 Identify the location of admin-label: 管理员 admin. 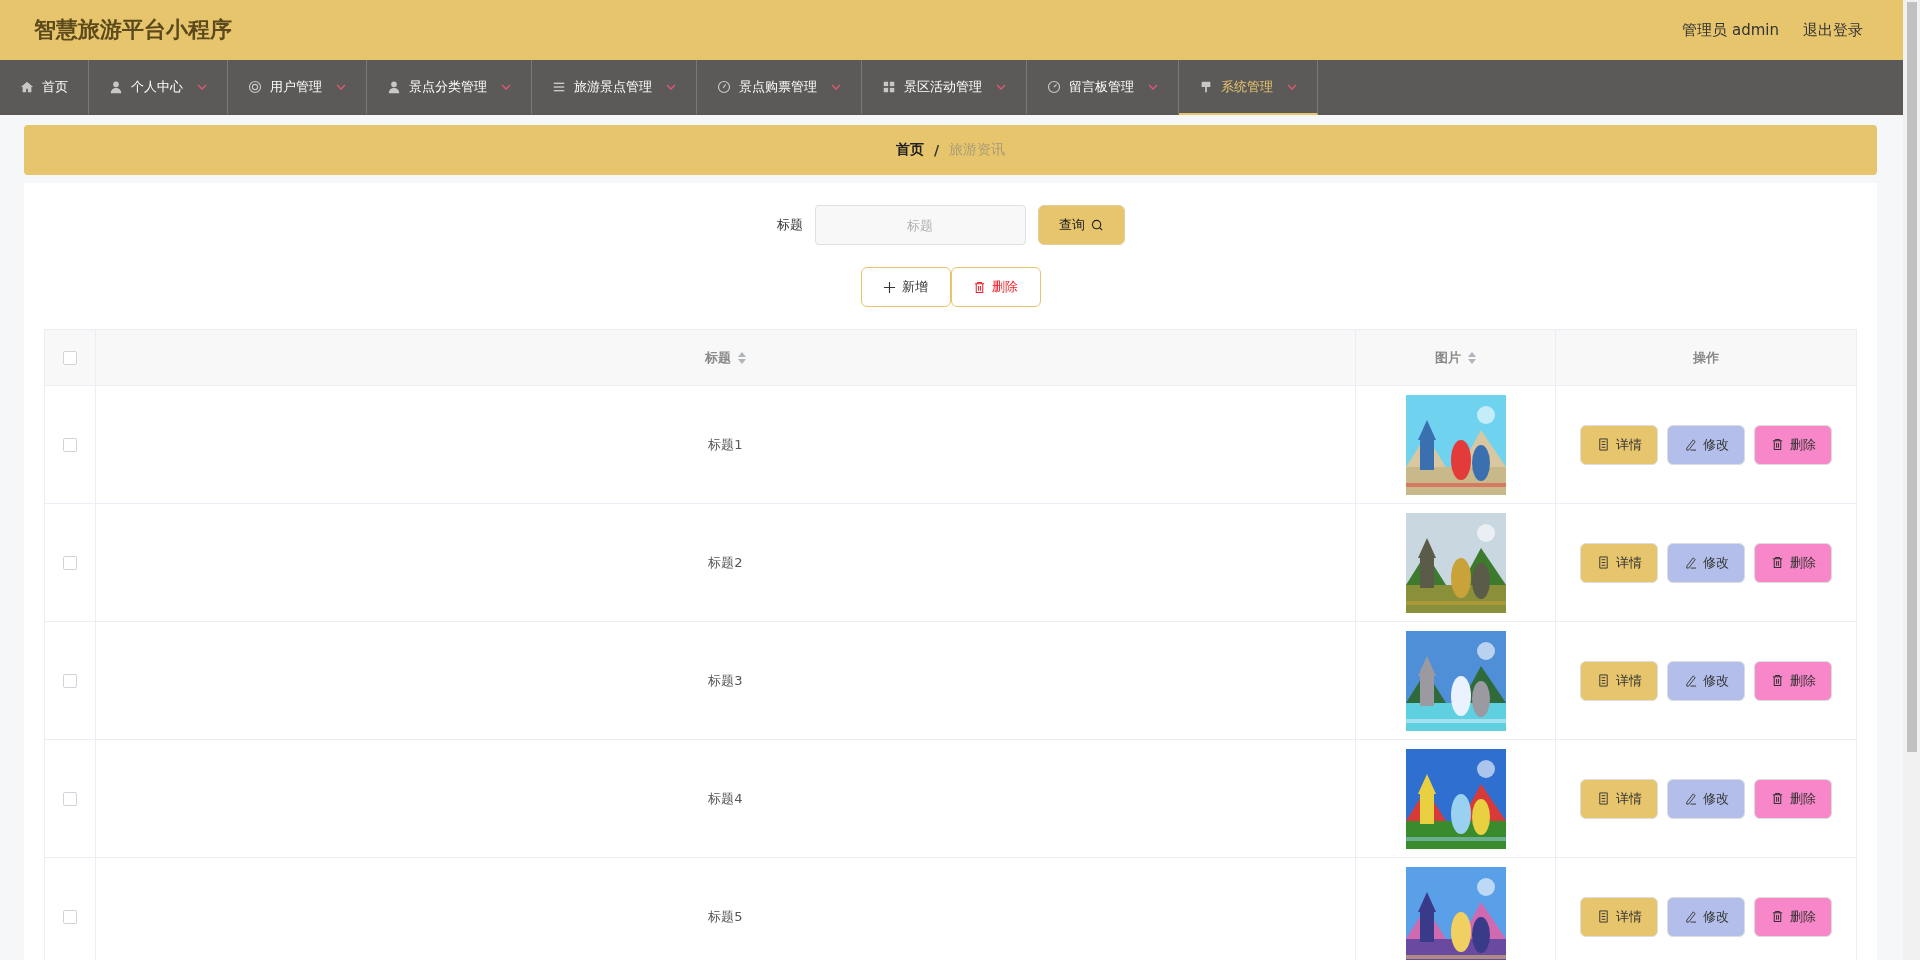
(1730, 30).